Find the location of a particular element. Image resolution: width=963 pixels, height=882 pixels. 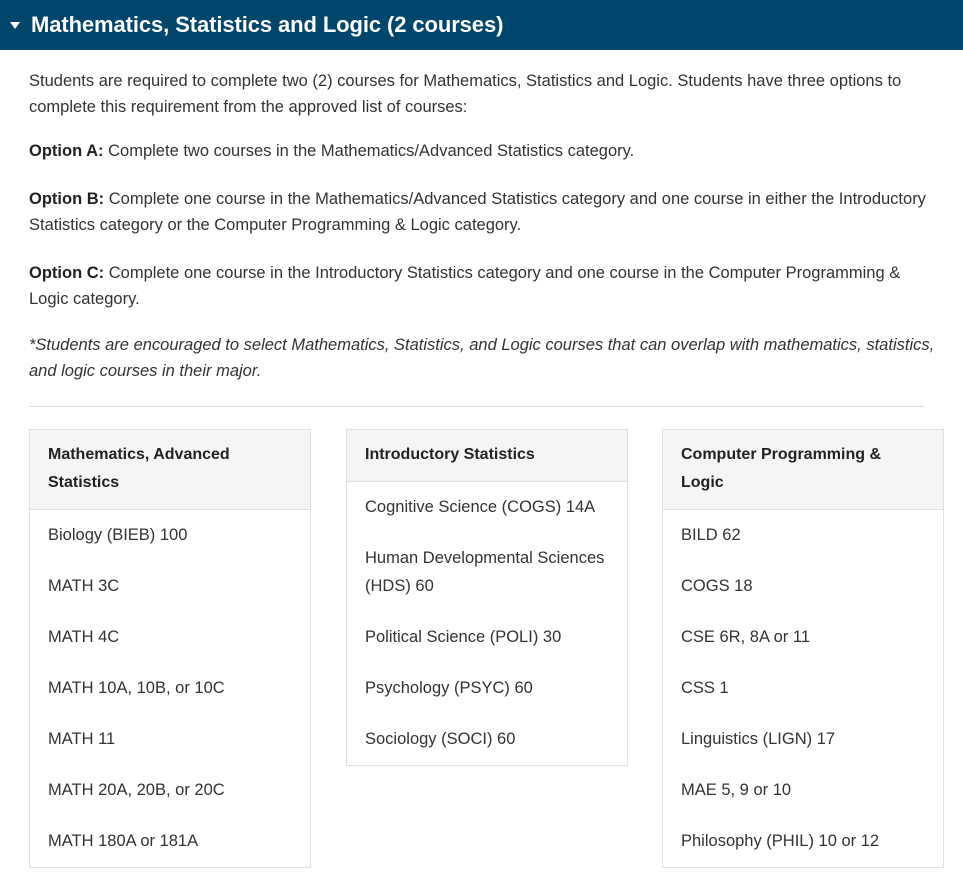

table-row: Philosophy (PHIL) 10 or 12 is located at coordinates (803, 842).